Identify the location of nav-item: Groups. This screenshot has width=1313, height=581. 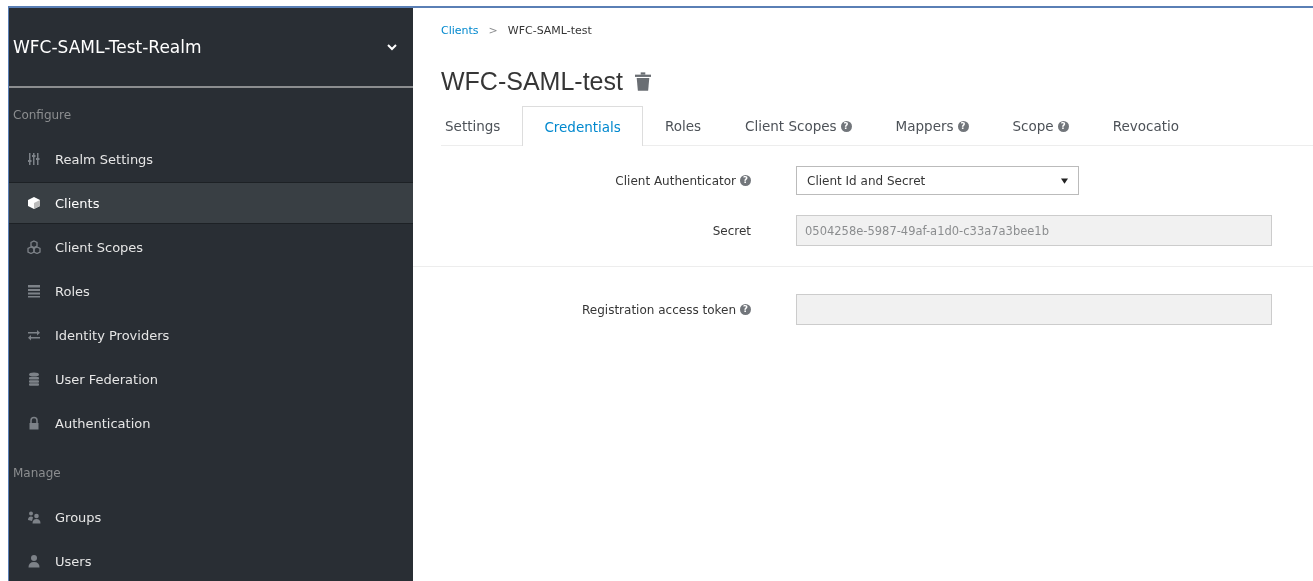
(211, 517).